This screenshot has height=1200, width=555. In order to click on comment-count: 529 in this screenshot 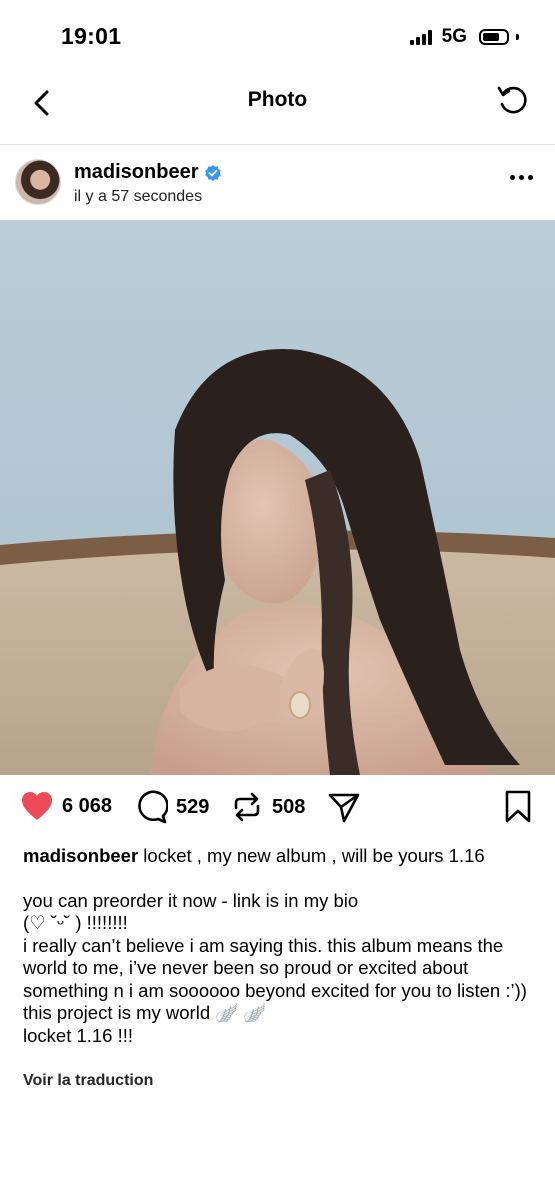, I will do `click(192, 807)`.